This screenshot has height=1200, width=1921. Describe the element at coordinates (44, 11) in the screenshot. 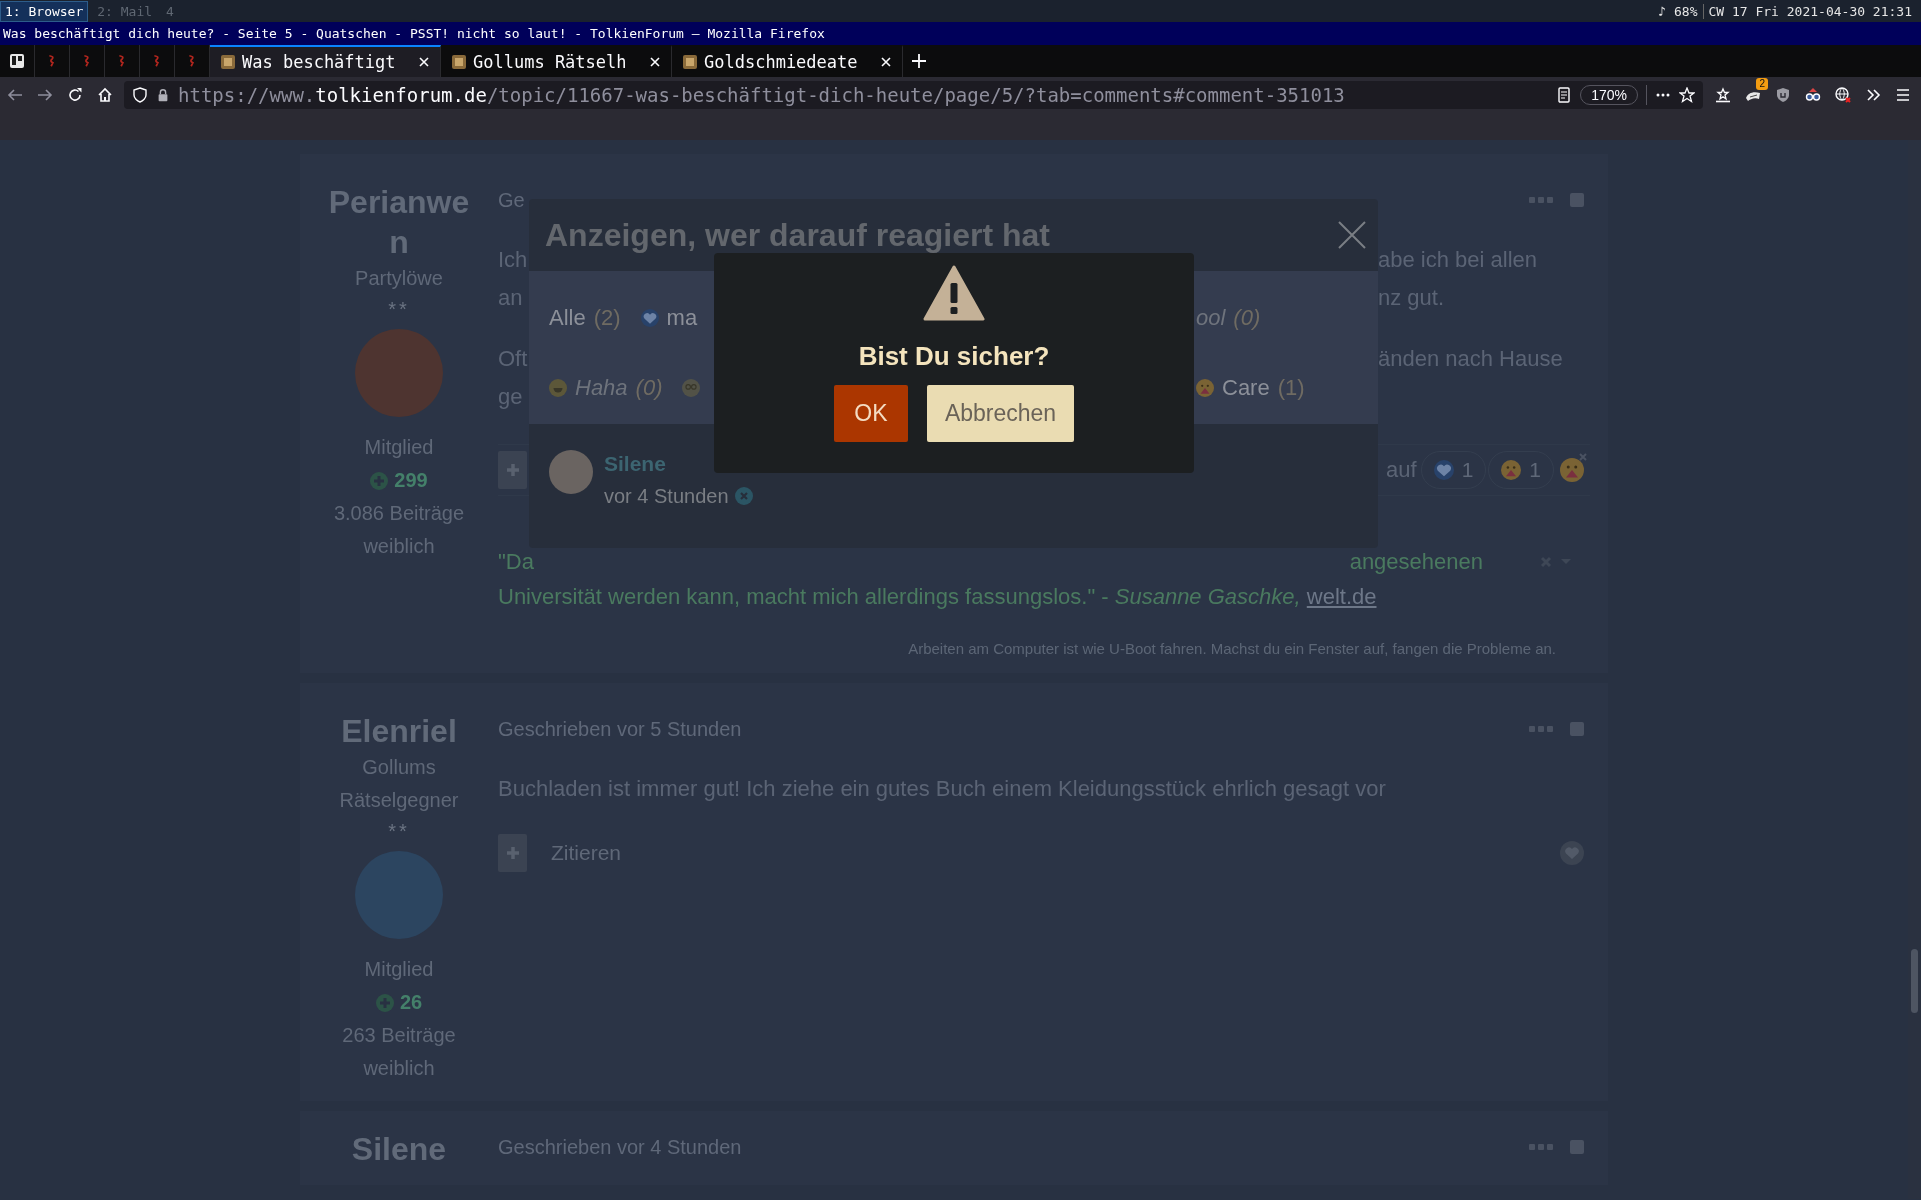

I see `workspace-button: 1: Browser` at that location.